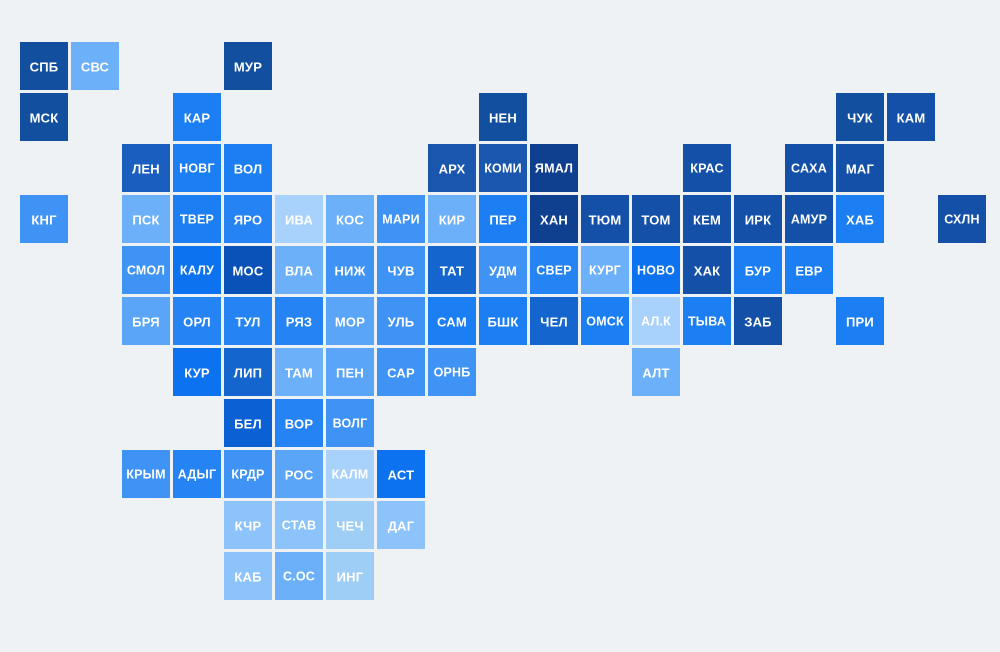 The height and width of the screenshot is (652, 1000). I want to click on region-tile: МОС, so click(248, 270).